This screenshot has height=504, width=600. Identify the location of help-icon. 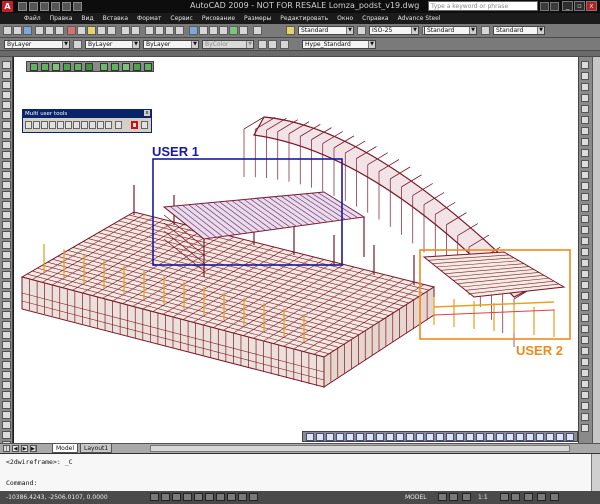
(257, 30).